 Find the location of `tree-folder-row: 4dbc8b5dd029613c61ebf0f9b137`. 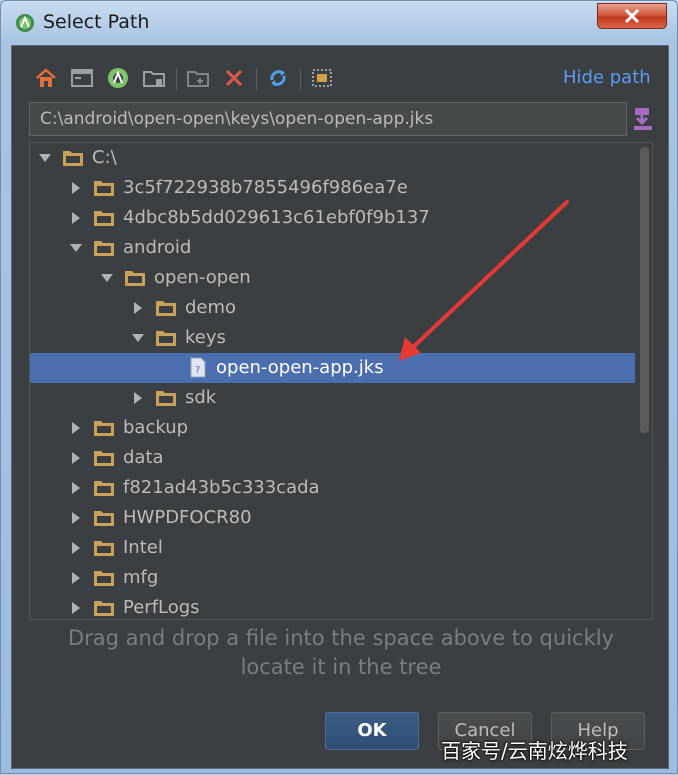

tree-folder-row: 4dbc8b5dd029613c61ebf0f9b137 is located at coordinates (332, 218).